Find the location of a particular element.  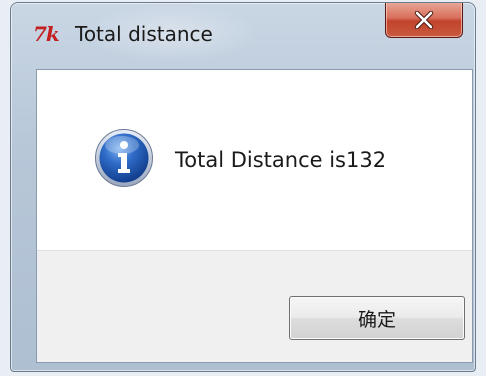

close-button is located at coordinates (424, 20).